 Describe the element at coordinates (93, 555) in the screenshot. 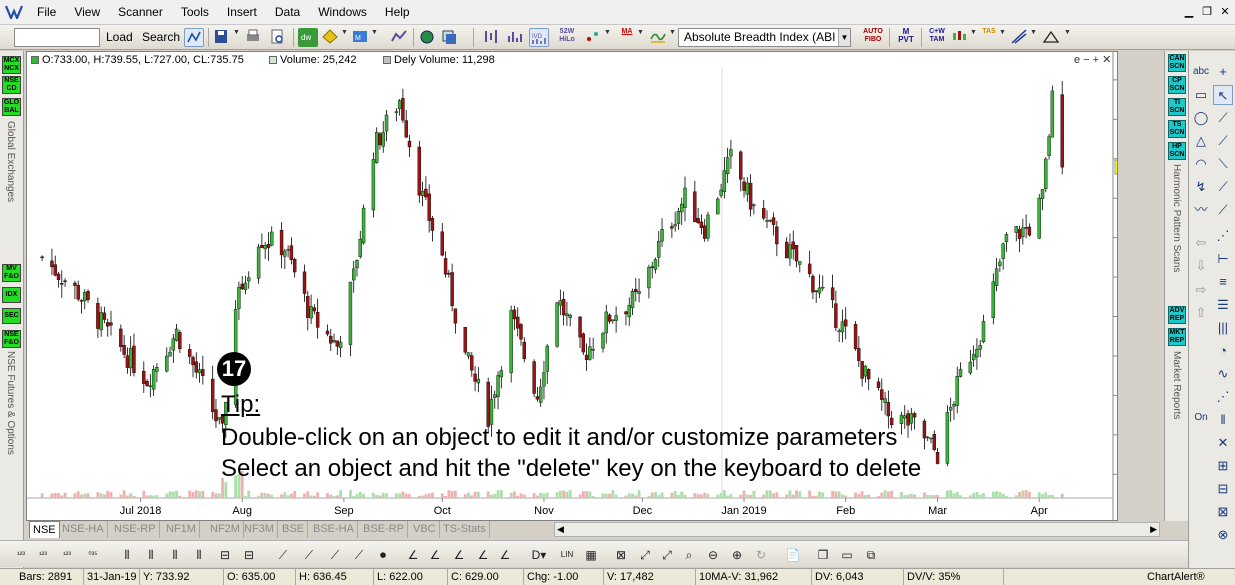

I see `numbers-4-icon: ⁰³⁵` at that location.